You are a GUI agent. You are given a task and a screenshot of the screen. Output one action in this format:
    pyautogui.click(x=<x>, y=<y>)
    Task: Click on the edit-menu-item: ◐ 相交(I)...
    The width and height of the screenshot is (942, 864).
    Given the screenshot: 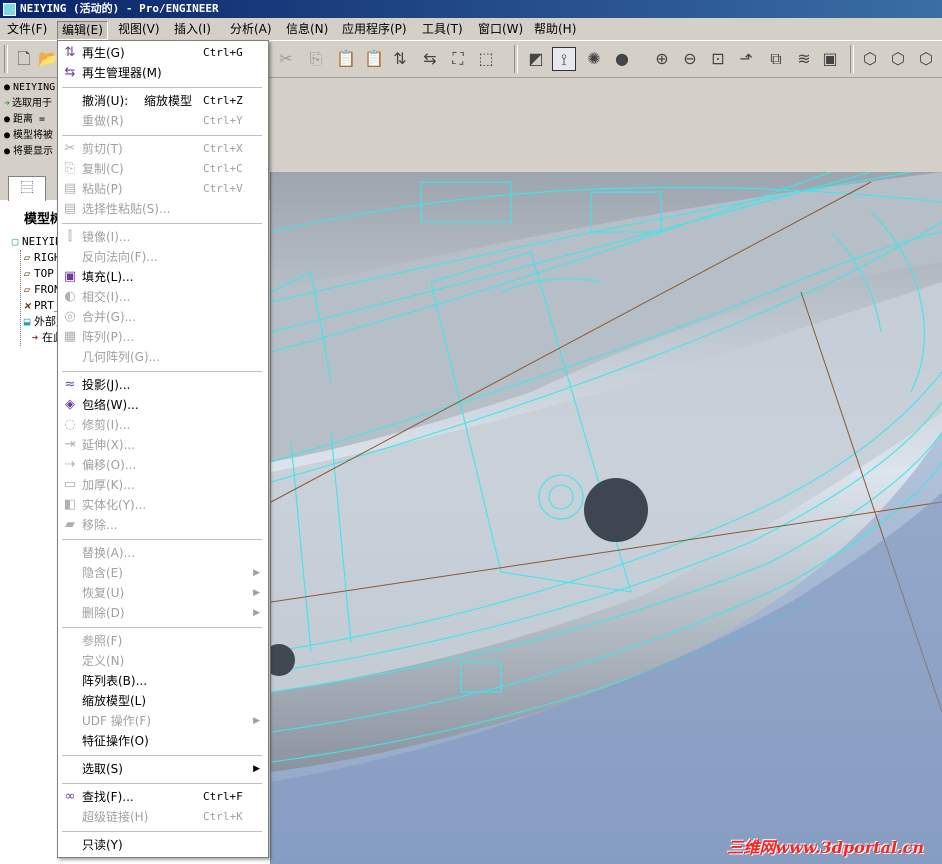 What is the action you would take?
    pyautogui.click(x=163, y=297)
    